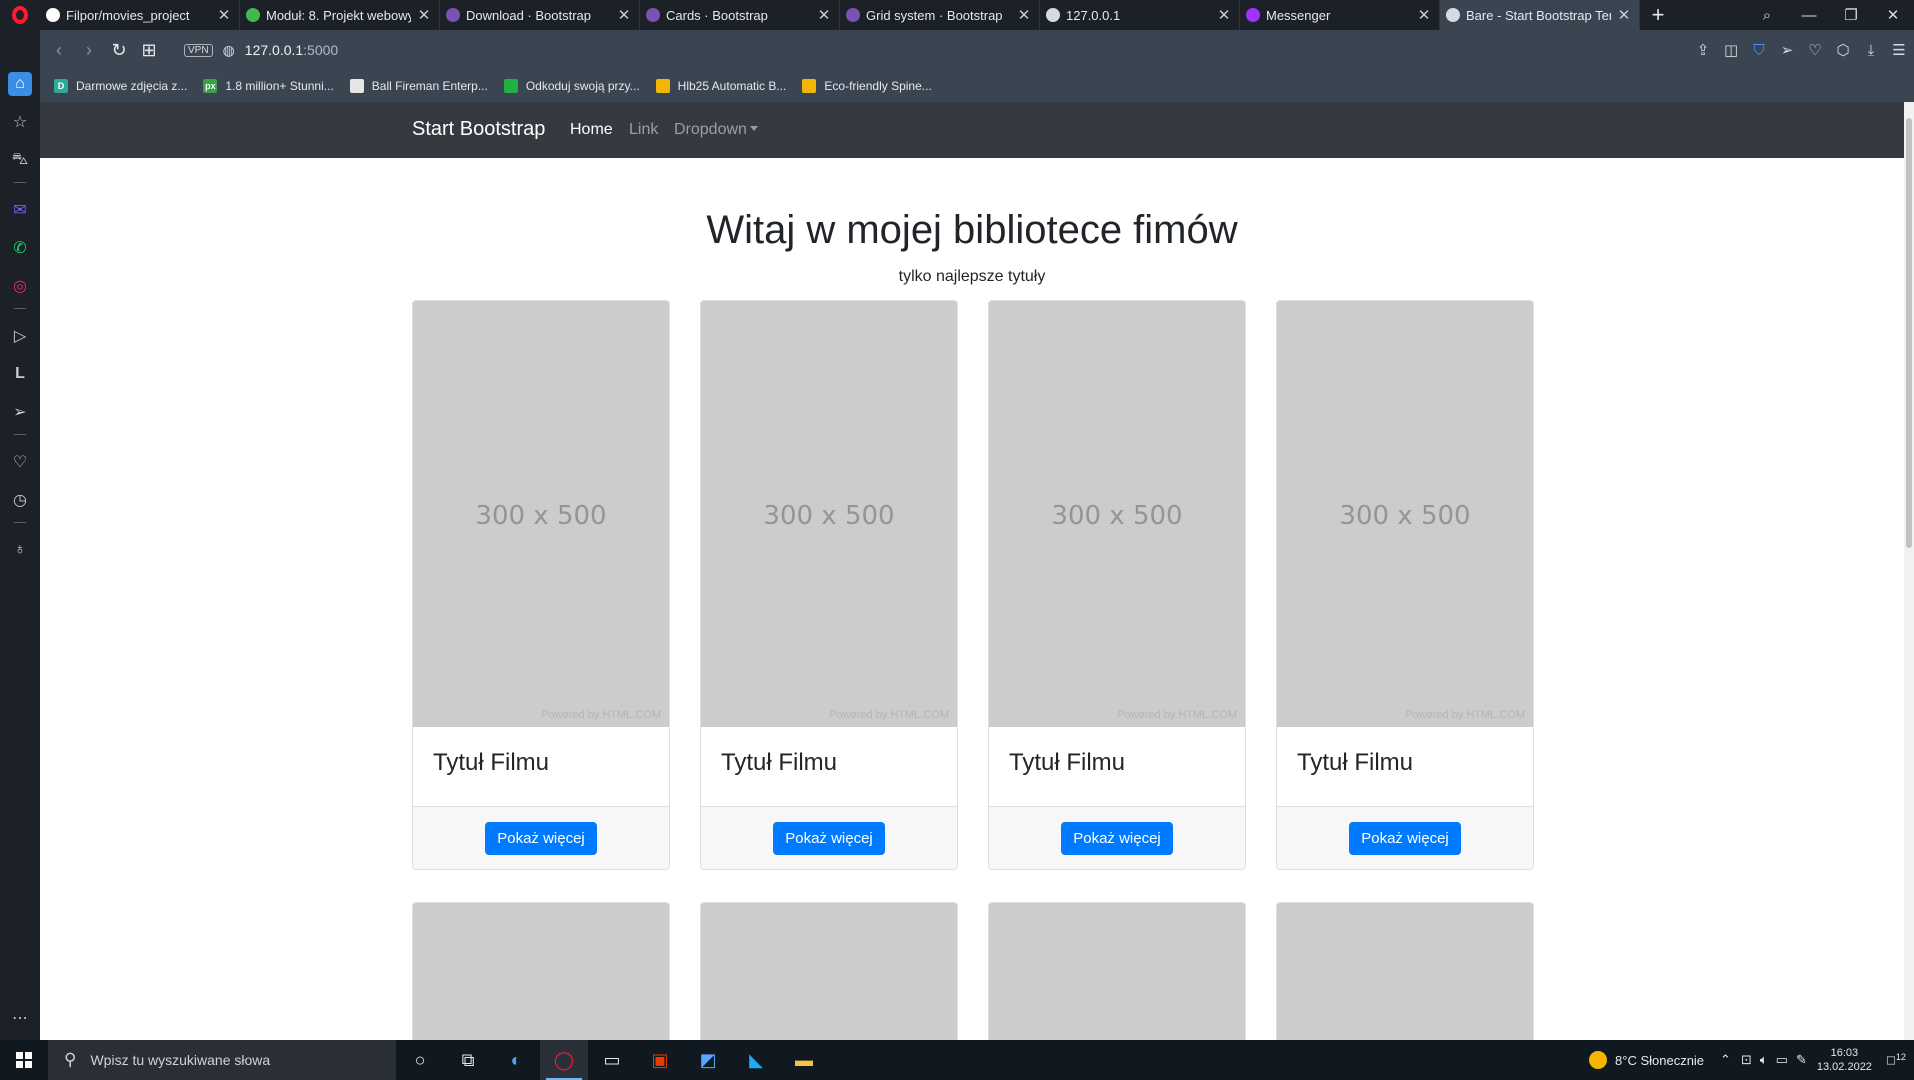  What do you see at coordinates (59, 50) in the screenshot?
I see `back-button: ‹` at bounding box center [59, 50].